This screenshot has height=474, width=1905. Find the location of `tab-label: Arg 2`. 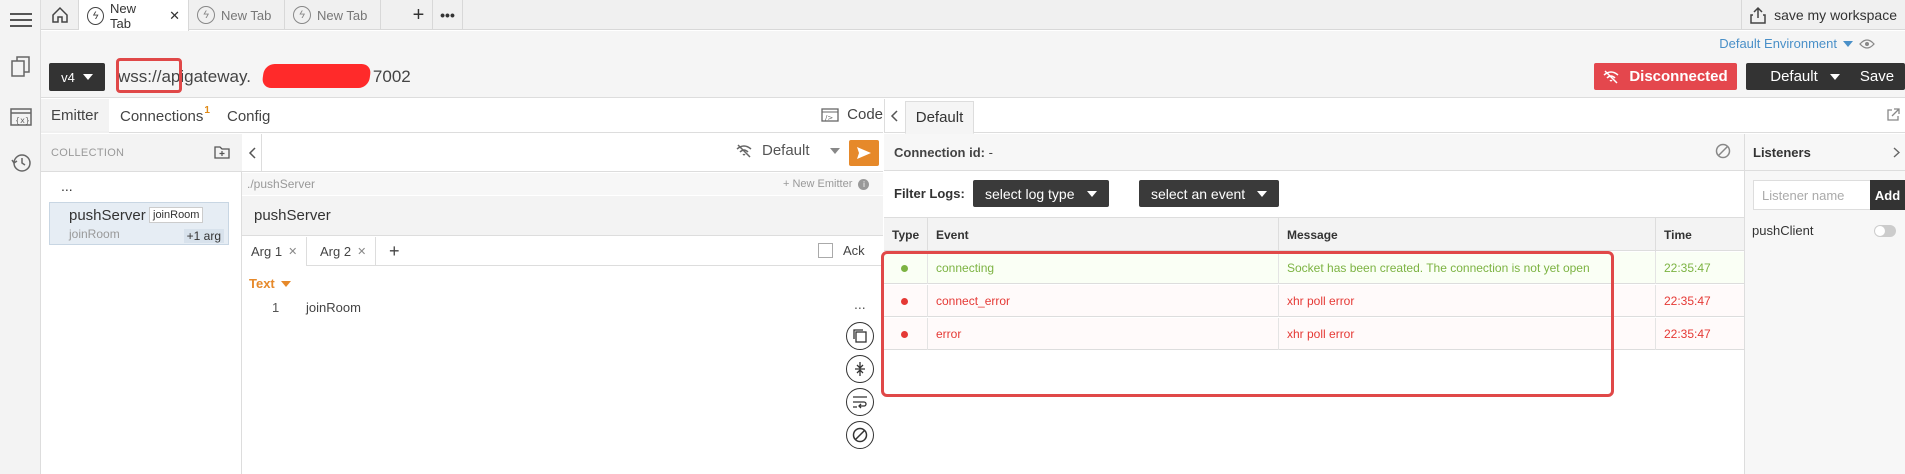

tab-label: Arg 2 is located at coordinates (336, 251).